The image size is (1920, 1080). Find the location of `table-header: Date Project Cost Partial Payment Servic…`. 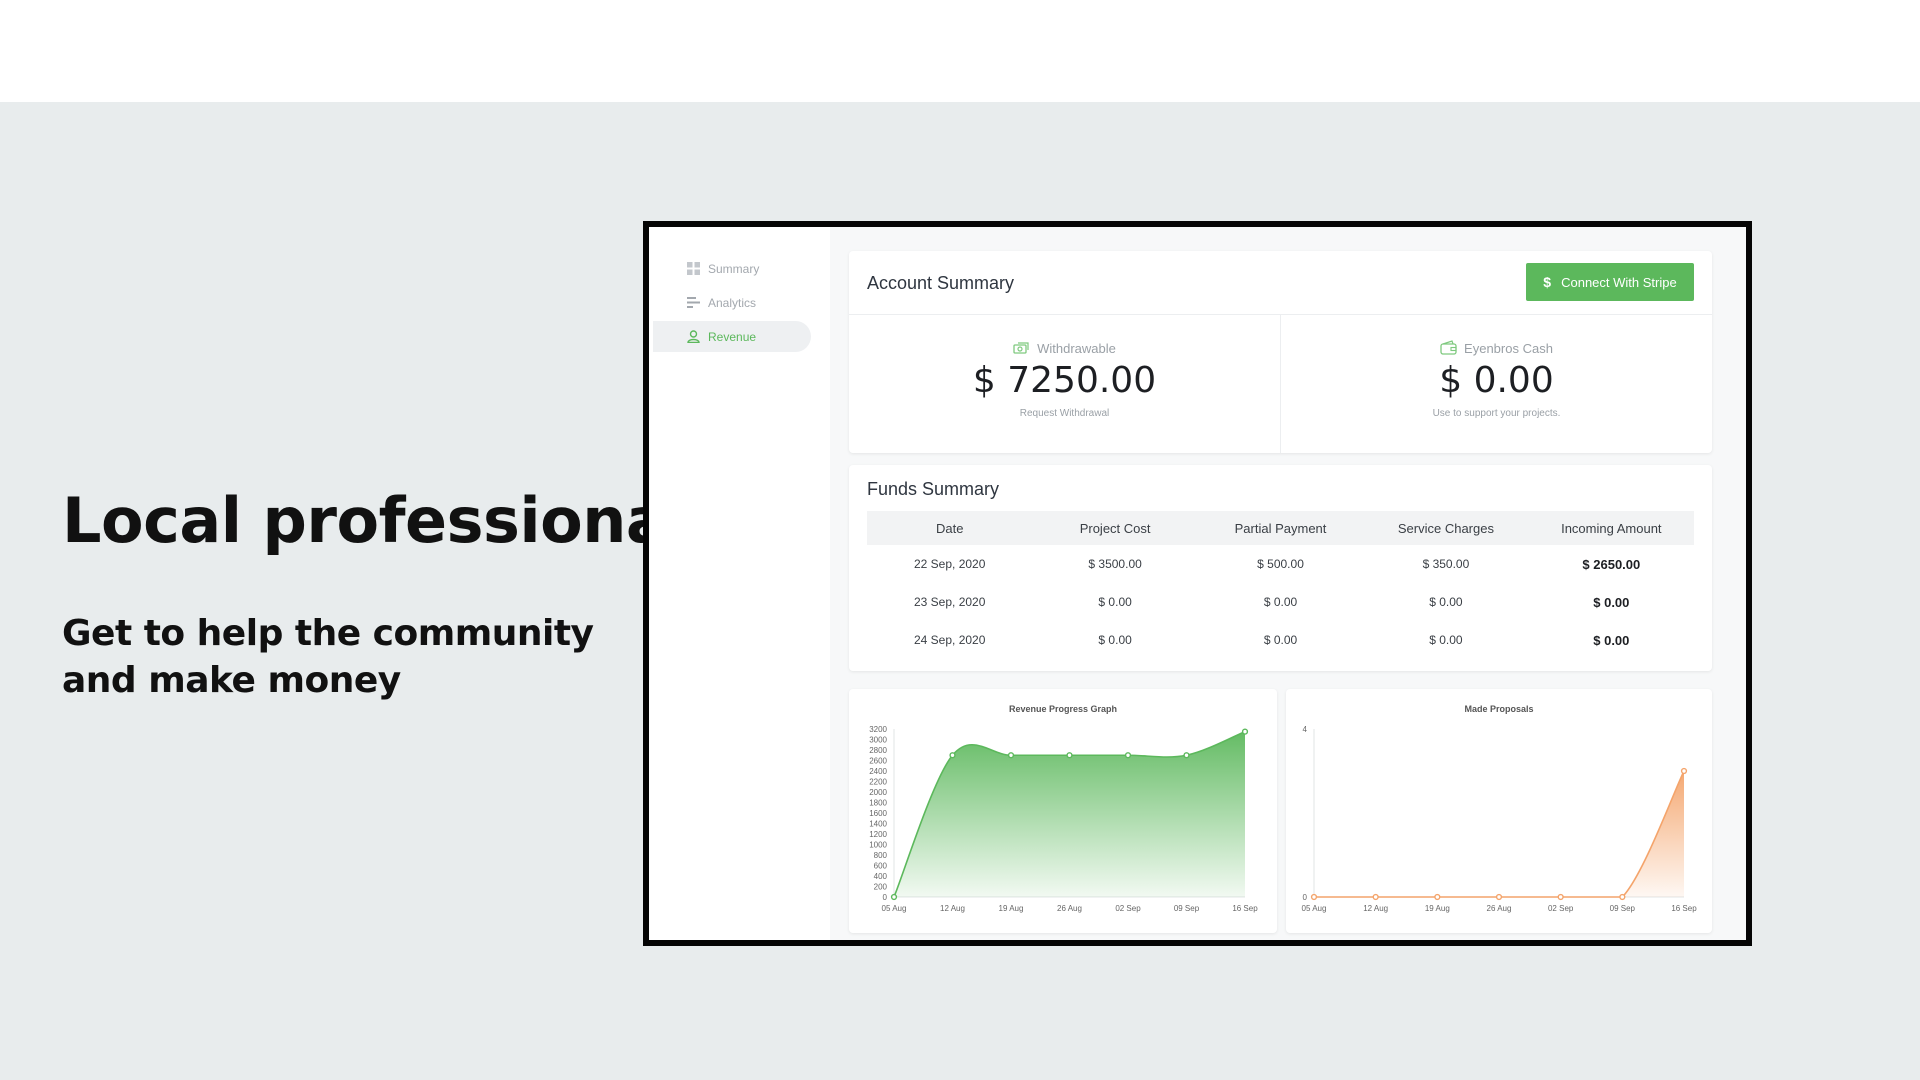

table-header: Date Project Cost Partial Payment Servic… is located at coordinates (1280, 528).